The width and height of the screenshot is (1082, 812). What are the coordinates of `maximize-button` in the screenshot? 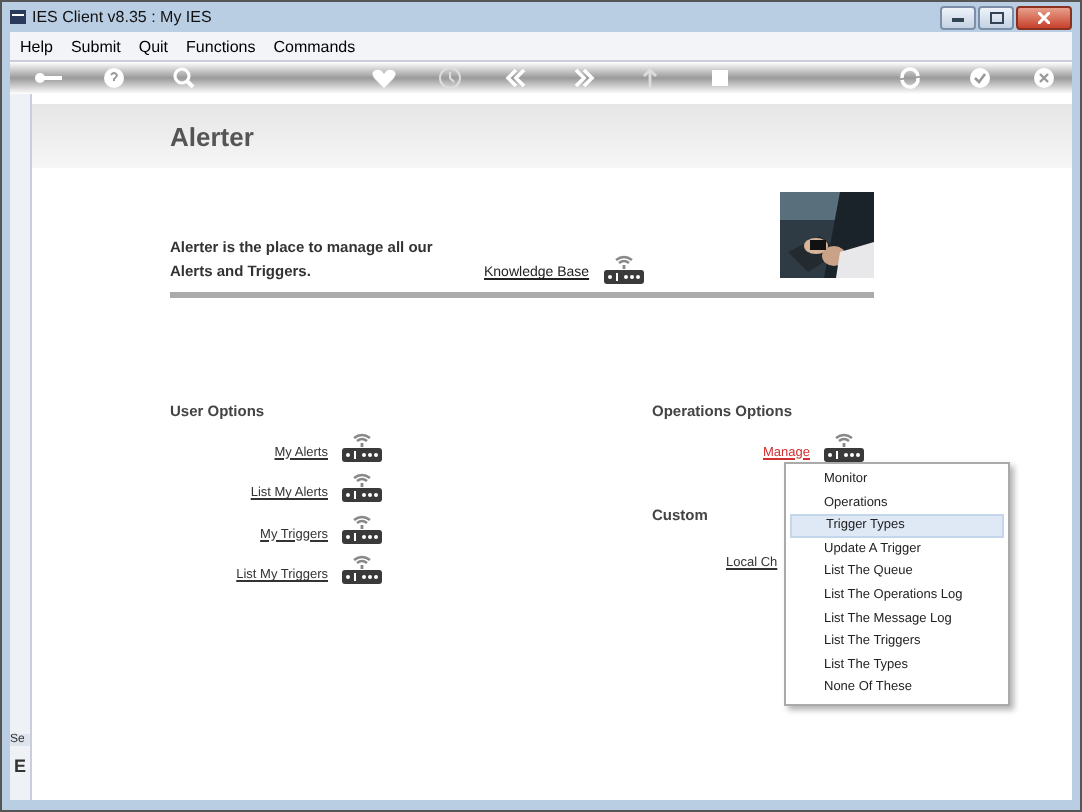 It's located at (996, 17).